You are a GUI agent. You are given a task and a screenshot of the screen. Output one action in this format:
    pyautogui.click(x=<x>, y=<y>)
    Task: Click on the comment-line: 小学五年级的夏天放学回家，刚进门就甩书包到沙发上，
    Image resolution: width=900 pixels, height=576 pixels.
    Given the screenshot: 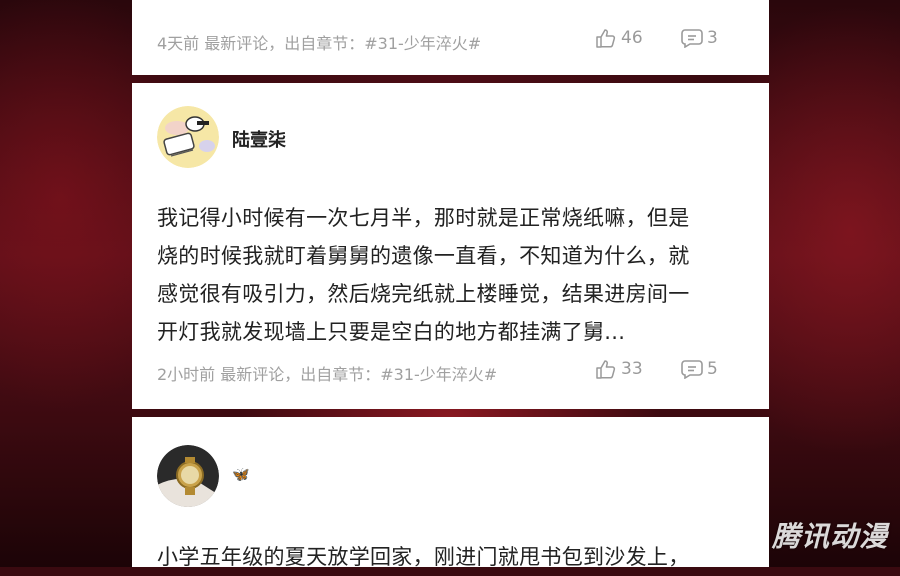 What is the action you would take?
    pyautogui.click(x=423, y=557)
    